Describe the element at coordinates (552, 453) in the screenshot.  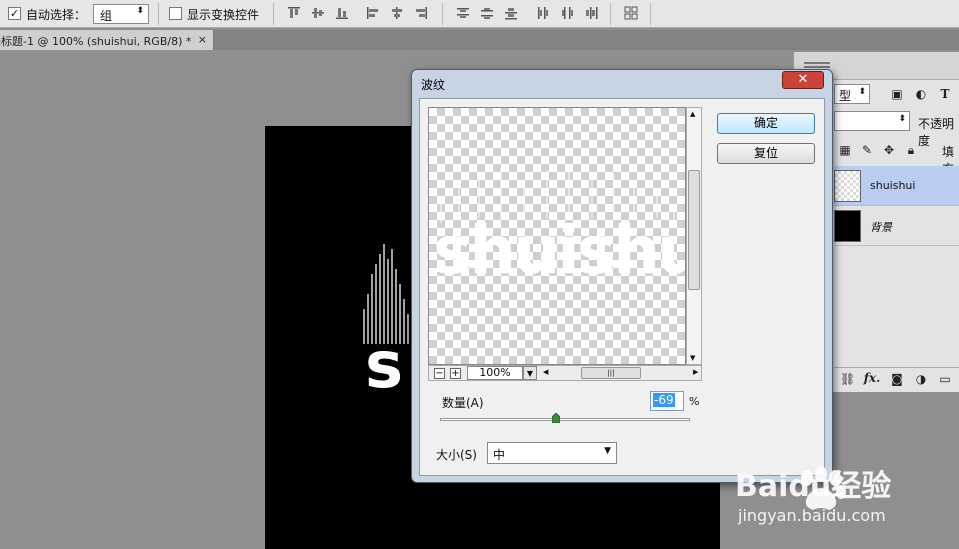
I see `size-dropdown: 中 ▼` at that location.